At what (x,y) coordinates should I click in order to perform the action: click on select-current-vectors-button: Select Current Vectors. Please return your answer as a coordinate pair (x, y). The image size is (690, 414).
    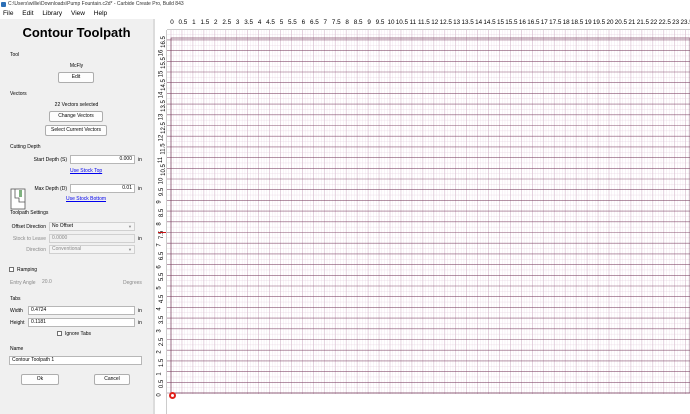
    Looking at the image, I should click on (76, 130).